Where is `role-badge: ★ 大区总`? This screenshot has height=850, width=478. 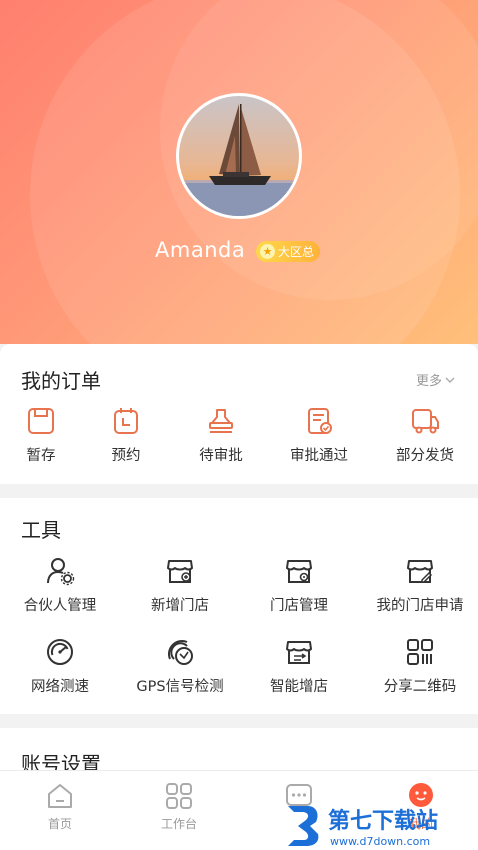 role-badge: ★ 大区总 is located at coordinates (288, 251).